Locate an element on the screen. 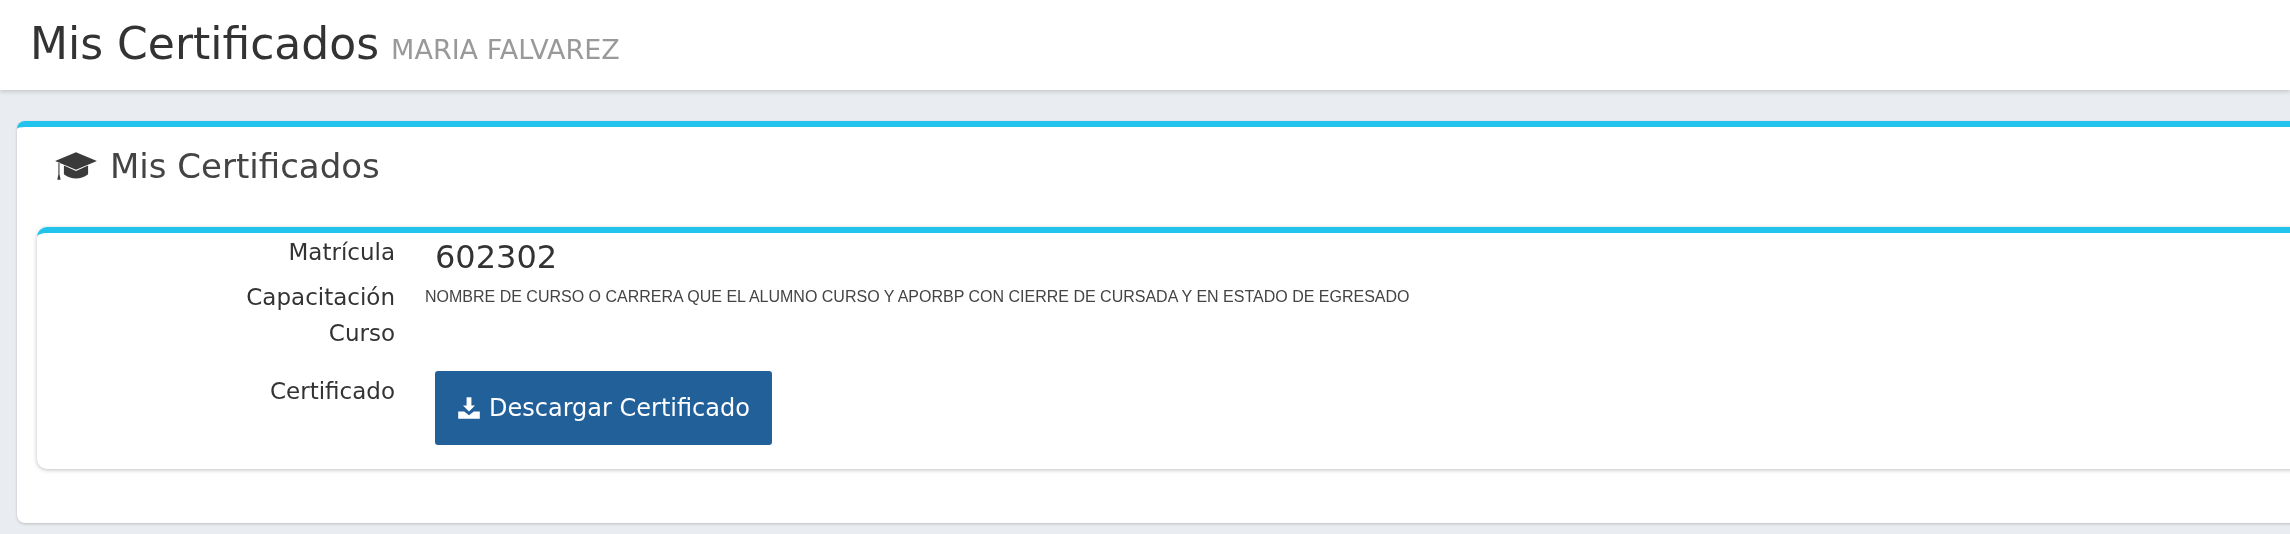  enrollment-number: 602302 is located at coordinates (496, 257).